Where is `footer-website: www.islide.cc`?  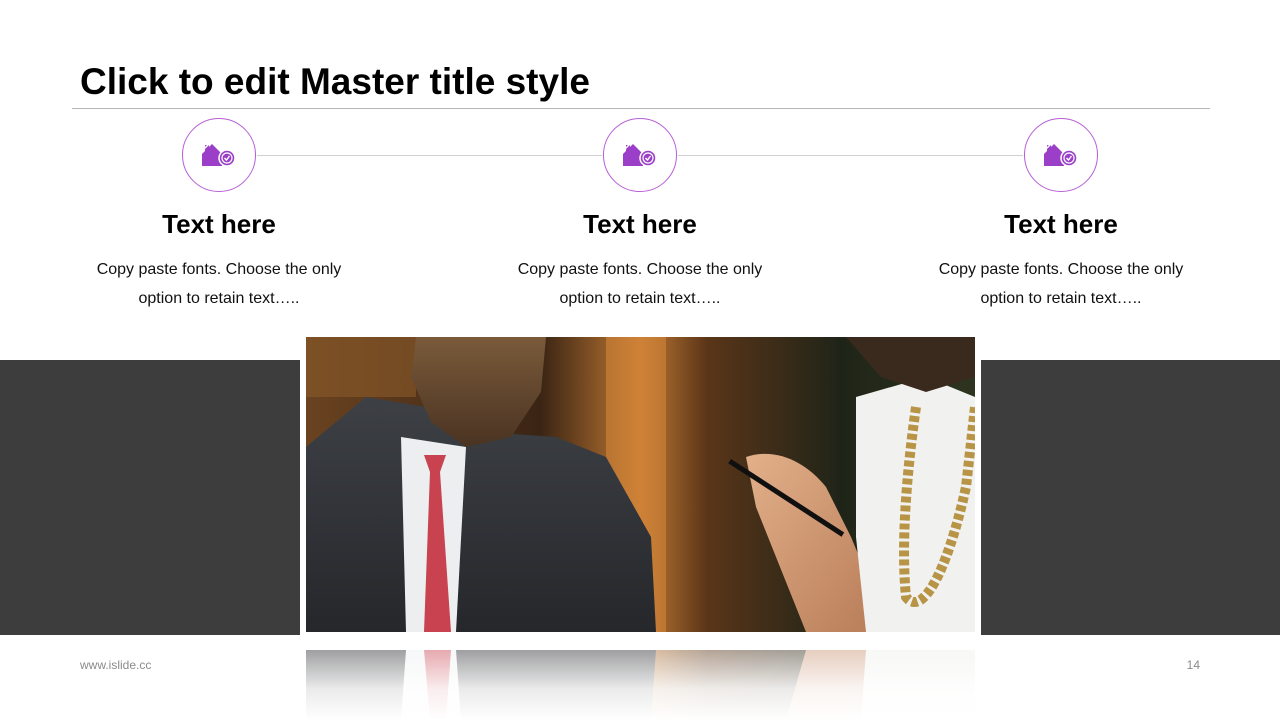
footer-website: www.islide.cc is located at coordinates (116, 665).